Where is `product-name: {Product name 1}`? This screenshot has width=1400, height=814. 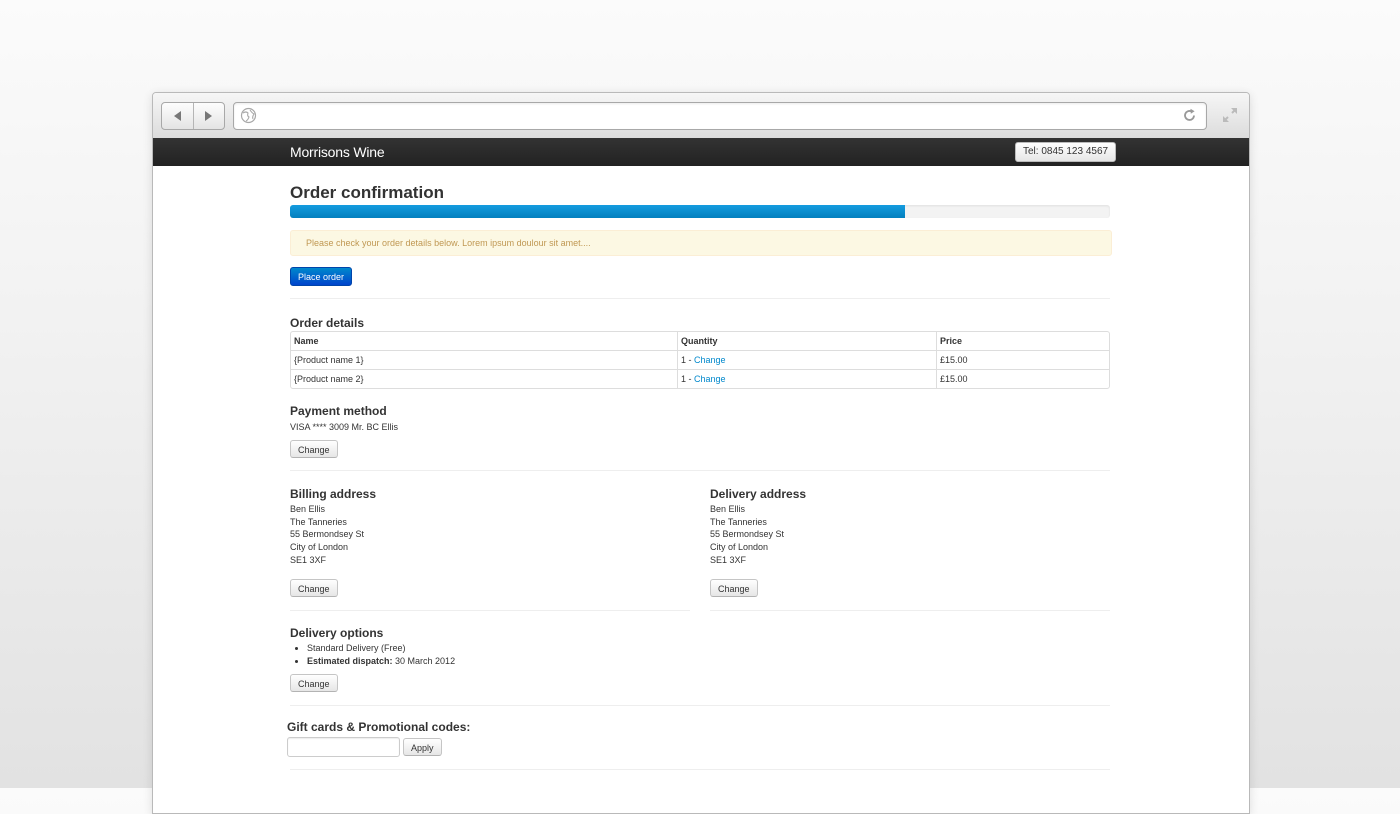 product-name: {Product name 1} is located at coordinates (484, 359).